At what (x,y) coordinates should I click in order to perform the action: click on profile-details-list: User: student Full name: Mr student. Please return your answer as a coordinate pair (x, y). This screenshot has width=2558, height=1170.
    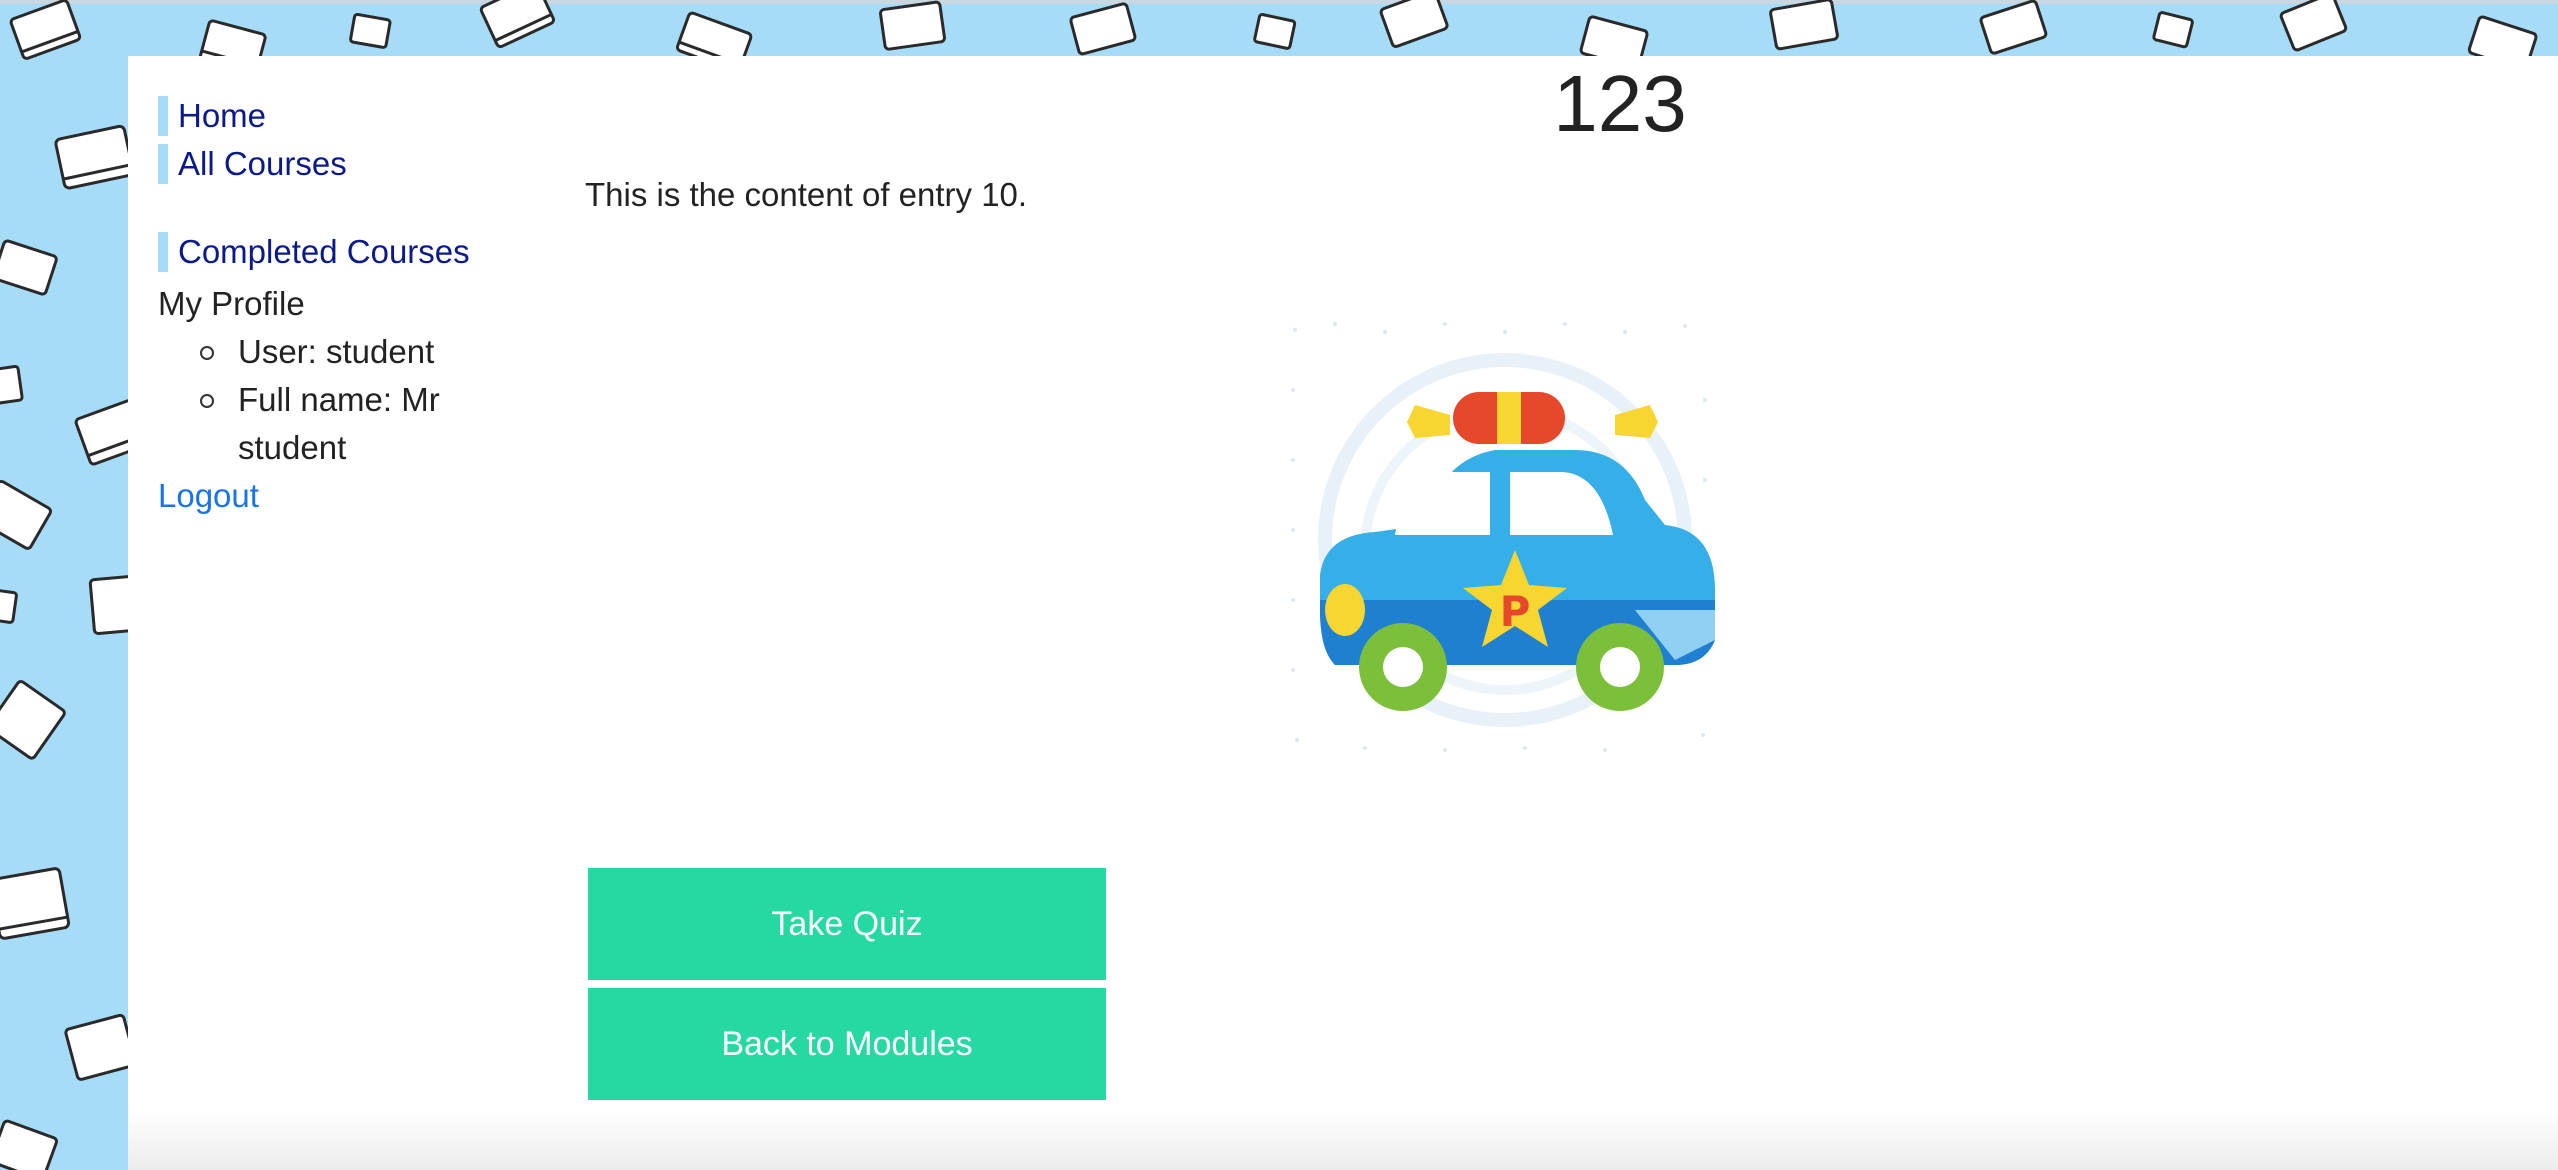
    Looking at the image, I should click on (338, 400).